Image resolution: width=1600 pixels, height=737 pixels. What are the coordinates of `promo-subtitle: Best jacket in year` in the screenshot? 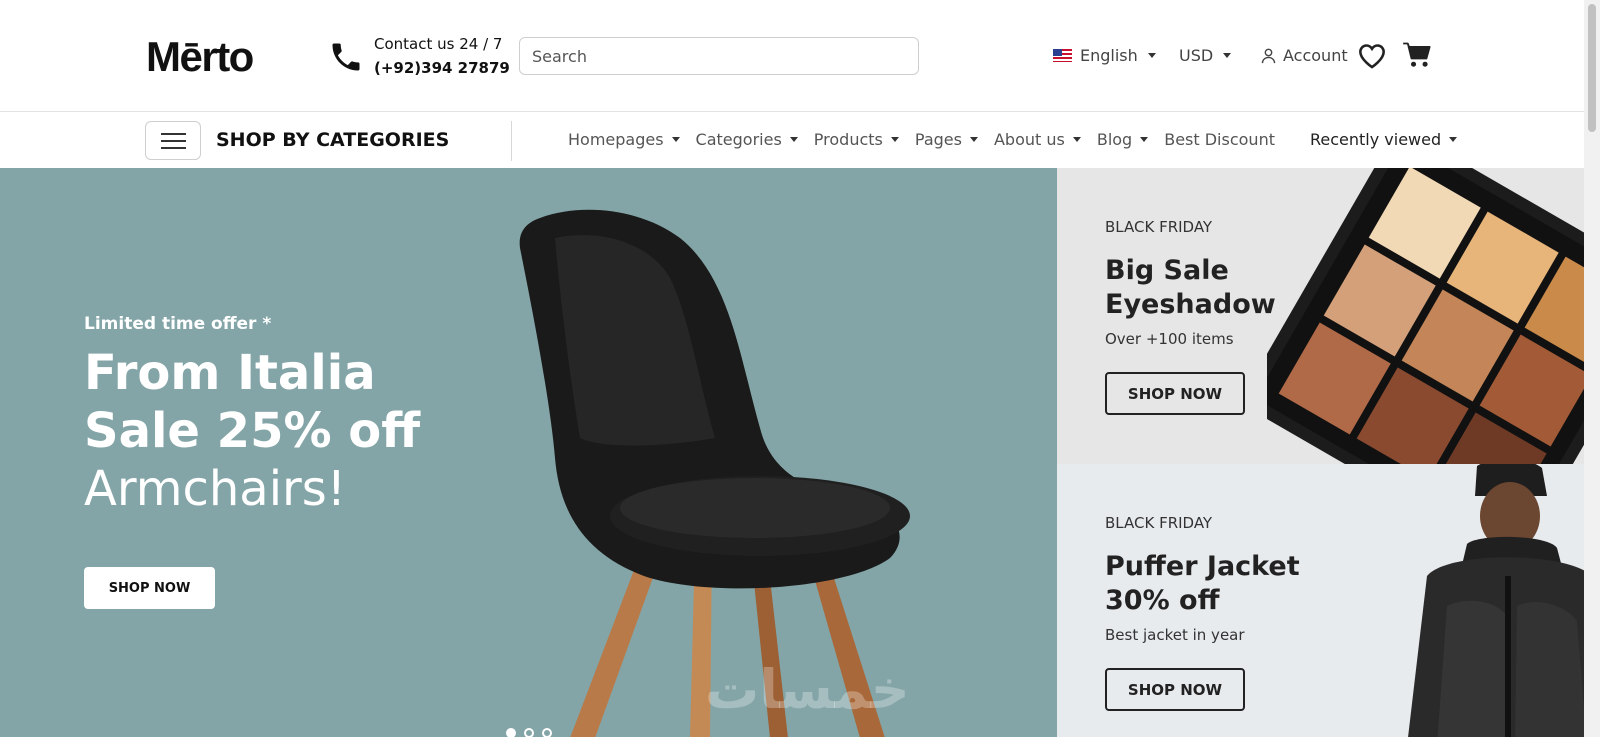 It's located at (1175, 635).